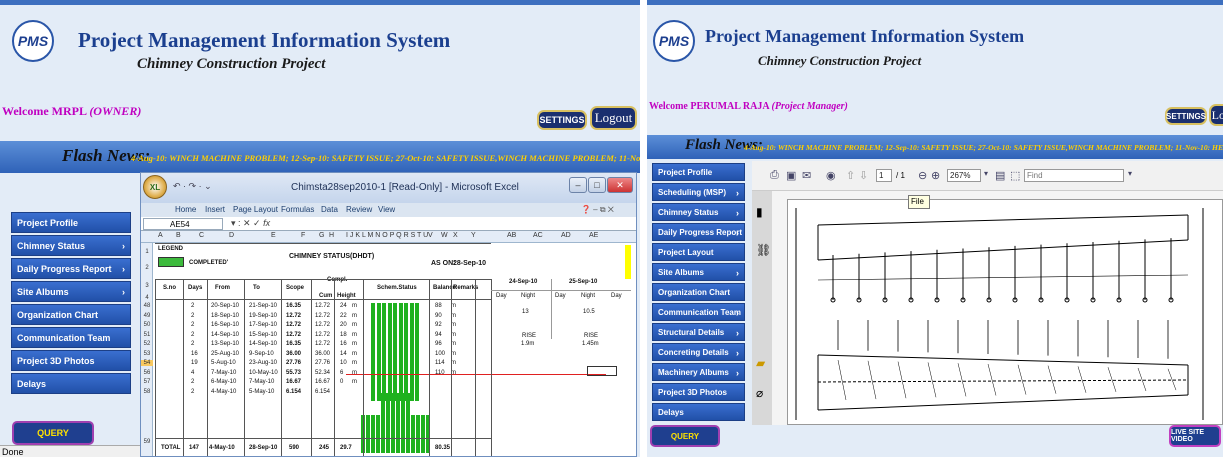 This screenshot has width=1223, height=457. What do you see at coordinates (331, 235) in the screenshot?
I see `column-header: H` at bounding box center [331, 235].